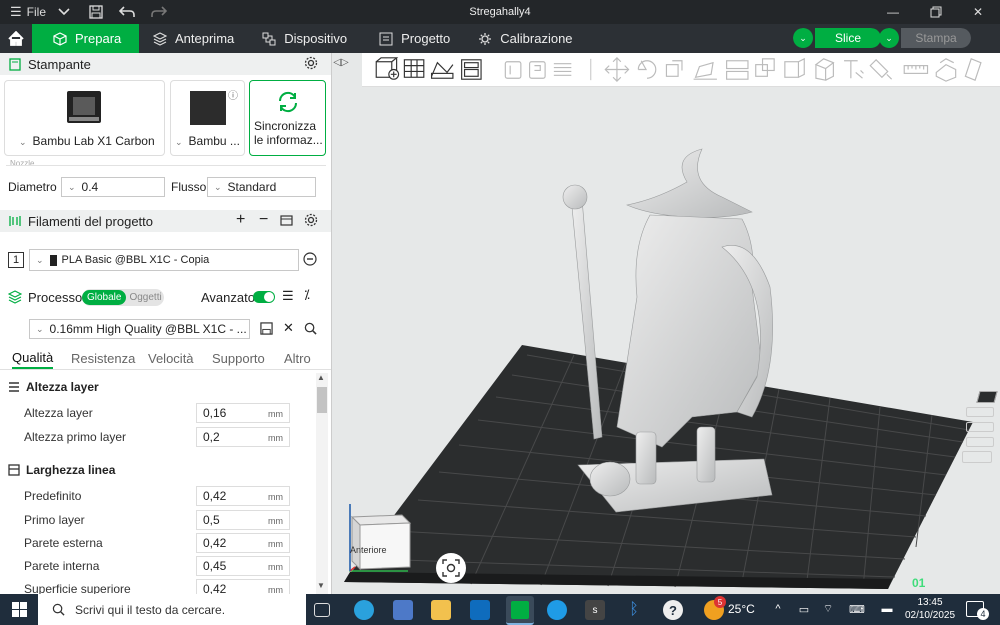 The image size is (1000, 625). Describe the element at coordinates (159, 12) in the screenshot. I see `redo-icon` at that location.